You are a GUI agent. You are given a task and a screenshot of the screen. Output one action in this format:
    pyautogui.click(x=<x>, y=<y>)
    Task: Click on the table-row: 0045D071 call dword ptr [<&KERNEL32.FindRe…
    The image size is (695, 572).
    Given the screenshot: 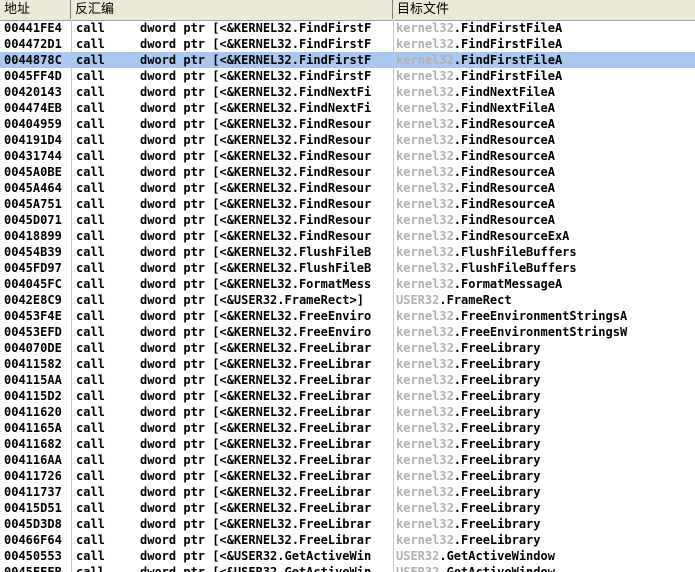 What is the action you would take?
    pyautogui.click(x=347, y=220)
    